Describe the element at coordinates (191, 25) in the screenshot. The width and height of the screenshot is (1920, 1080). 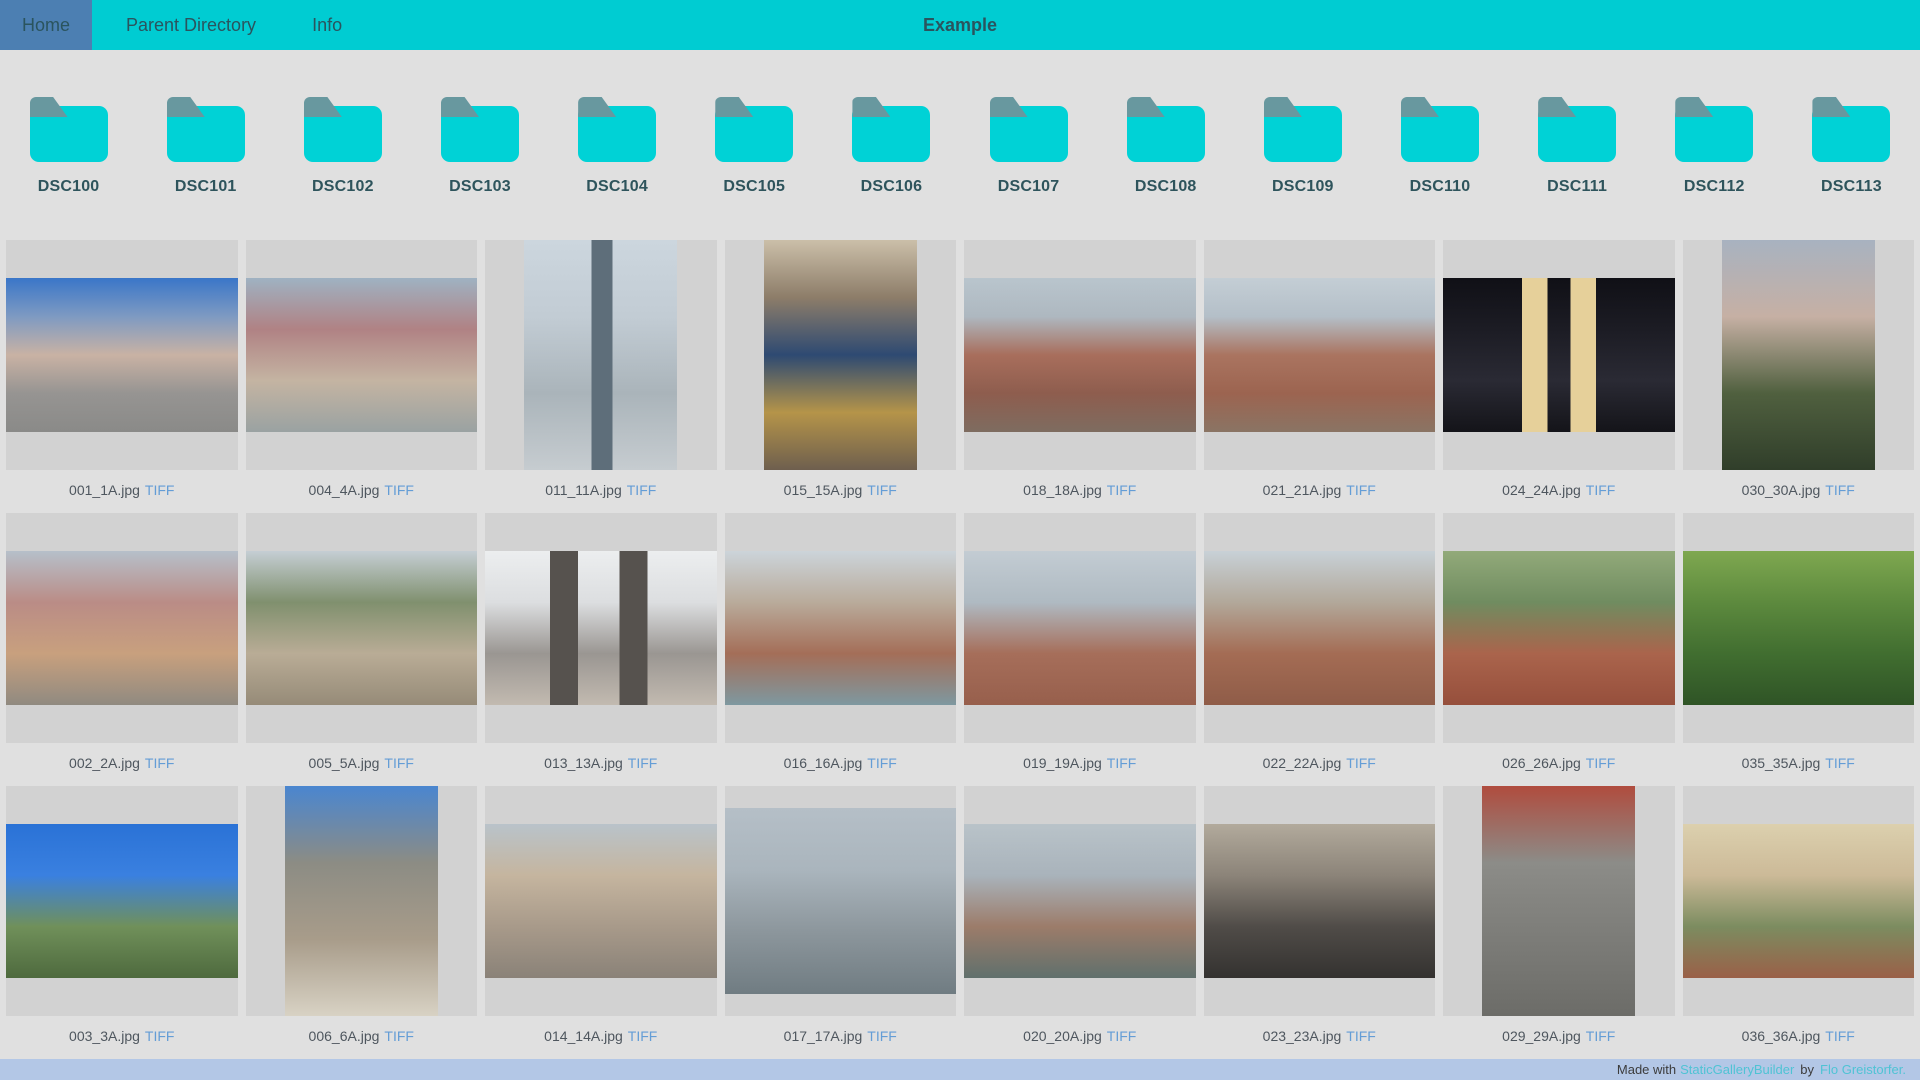
I see `nav-item-parent-directory: Parent Directory` at that location.